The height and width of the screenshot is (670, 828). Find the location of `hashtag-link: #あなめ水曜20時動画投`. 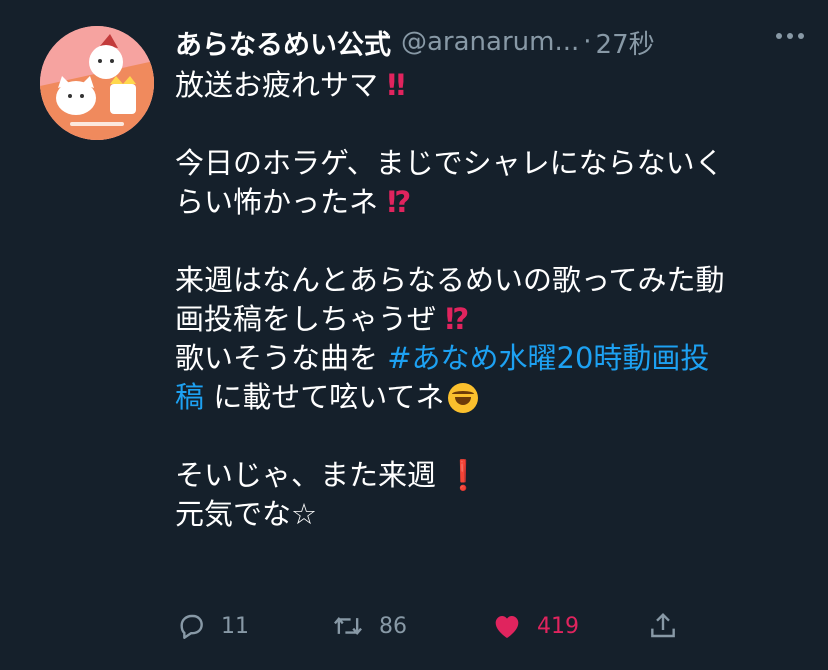

hashtag-link: #あなめ水曜20時動画投 is located at coordinates (548, 358).